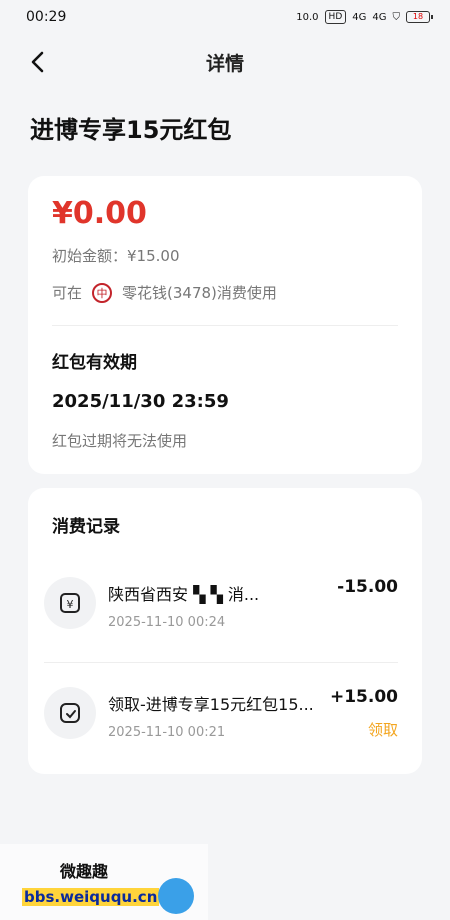  What do you see at coordinates (335, 17) in the screenshot?
I see `hd-icon: HD` at bounding box center [335, 17].